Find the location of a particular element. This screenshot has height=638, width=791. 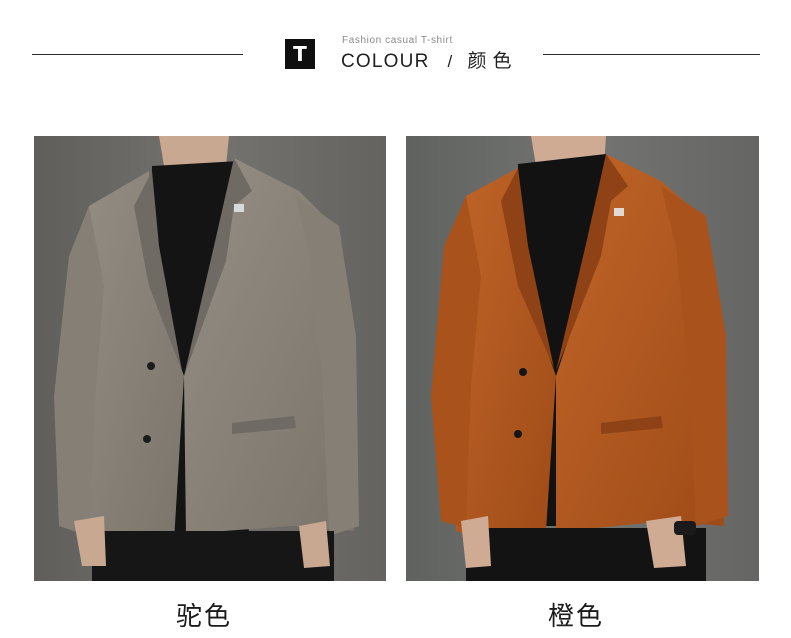

header-title: COLOUR / 颜色 is located at coordinates (429, 59).